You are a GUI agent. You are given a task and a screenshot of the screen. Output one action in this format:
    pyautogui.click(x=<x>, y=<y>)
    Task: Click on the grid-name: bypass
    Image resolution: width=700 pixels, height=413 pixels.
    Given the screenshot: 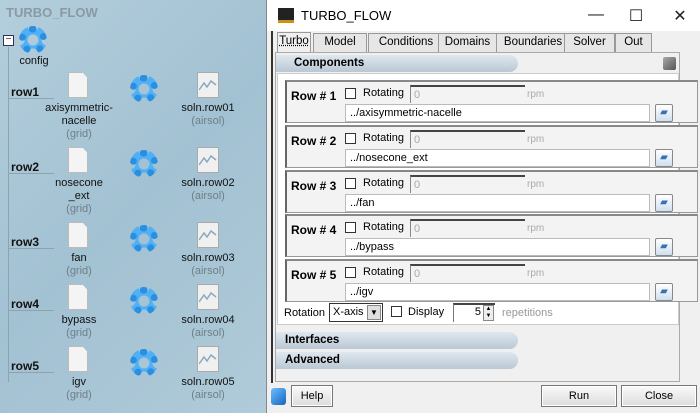 What is the action you would take?
    pyautogui.click(x=79, y=320)
    